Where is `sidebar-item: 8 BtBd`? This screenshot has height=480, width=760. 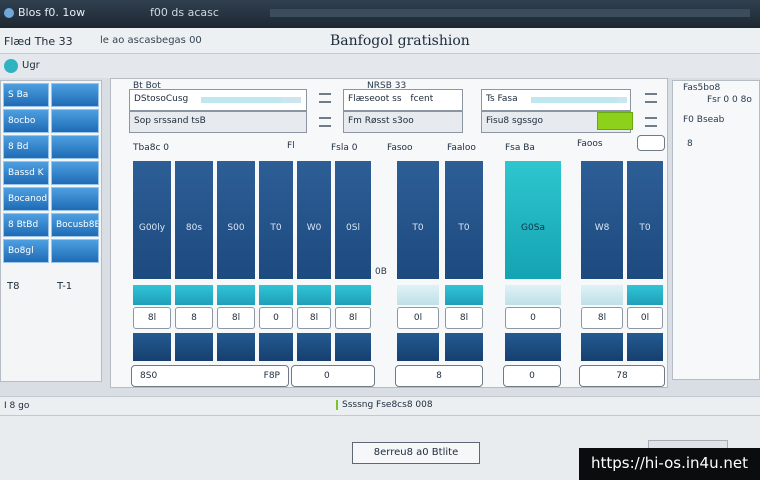 sidebar-item: 8 BtBd is located at coordinates (26, 225).